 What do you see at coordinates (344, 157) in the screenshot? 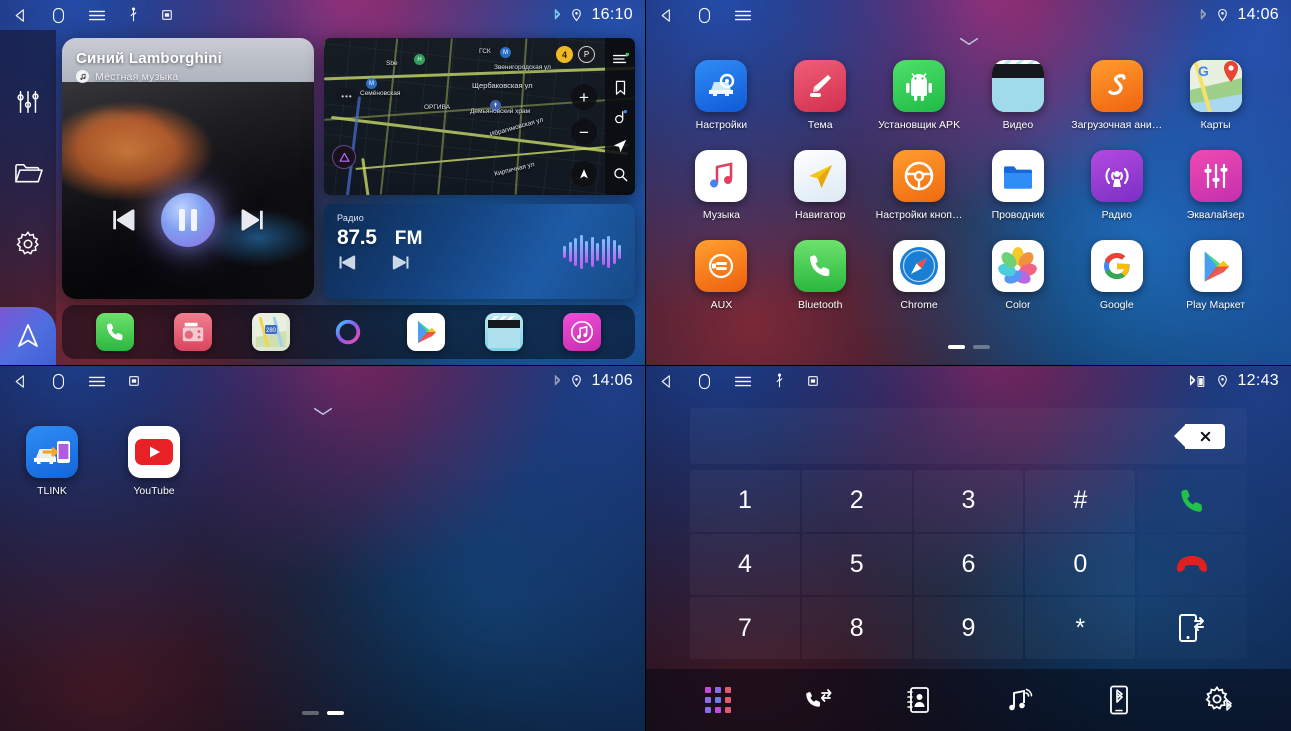
I see `assistant-alice-icon` at bounding box center [344, 157].